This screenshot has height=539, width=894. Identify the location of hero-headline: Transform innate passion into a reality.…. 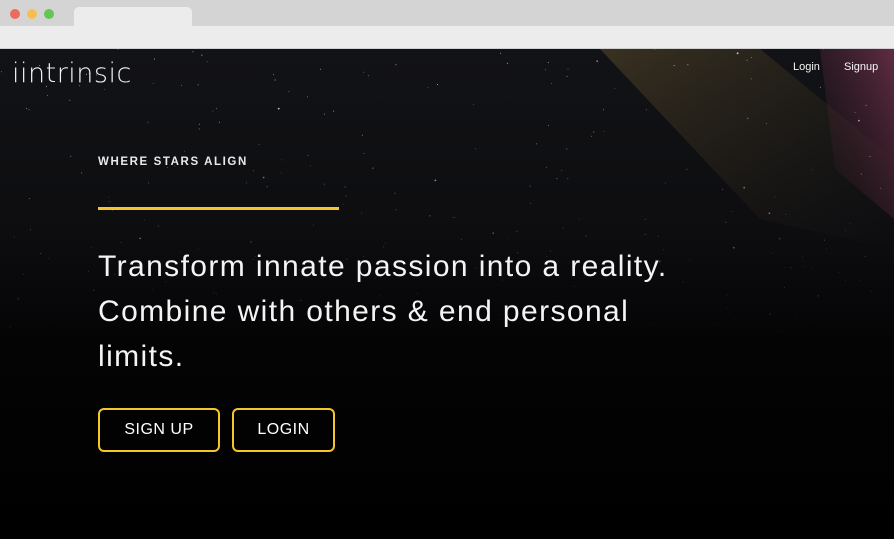
(383, 311).